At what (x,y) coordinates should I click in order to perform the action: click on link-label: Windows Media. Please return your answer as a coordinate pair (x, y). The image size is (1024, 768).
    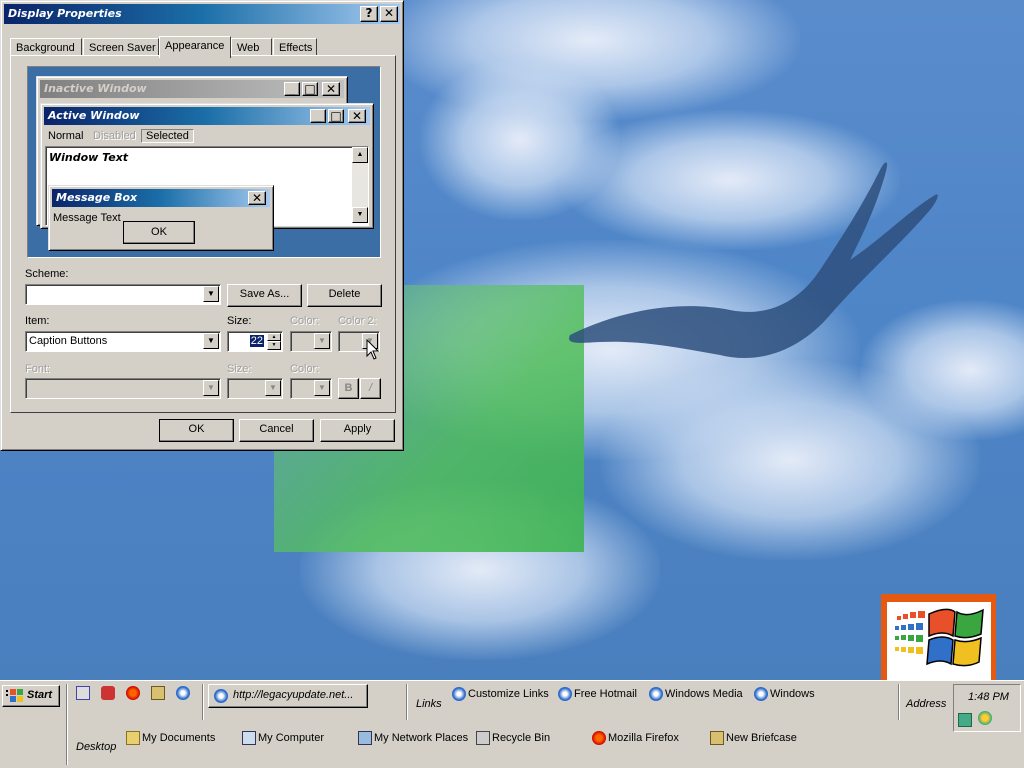
    Looking at the image, I should click on (704, 693).